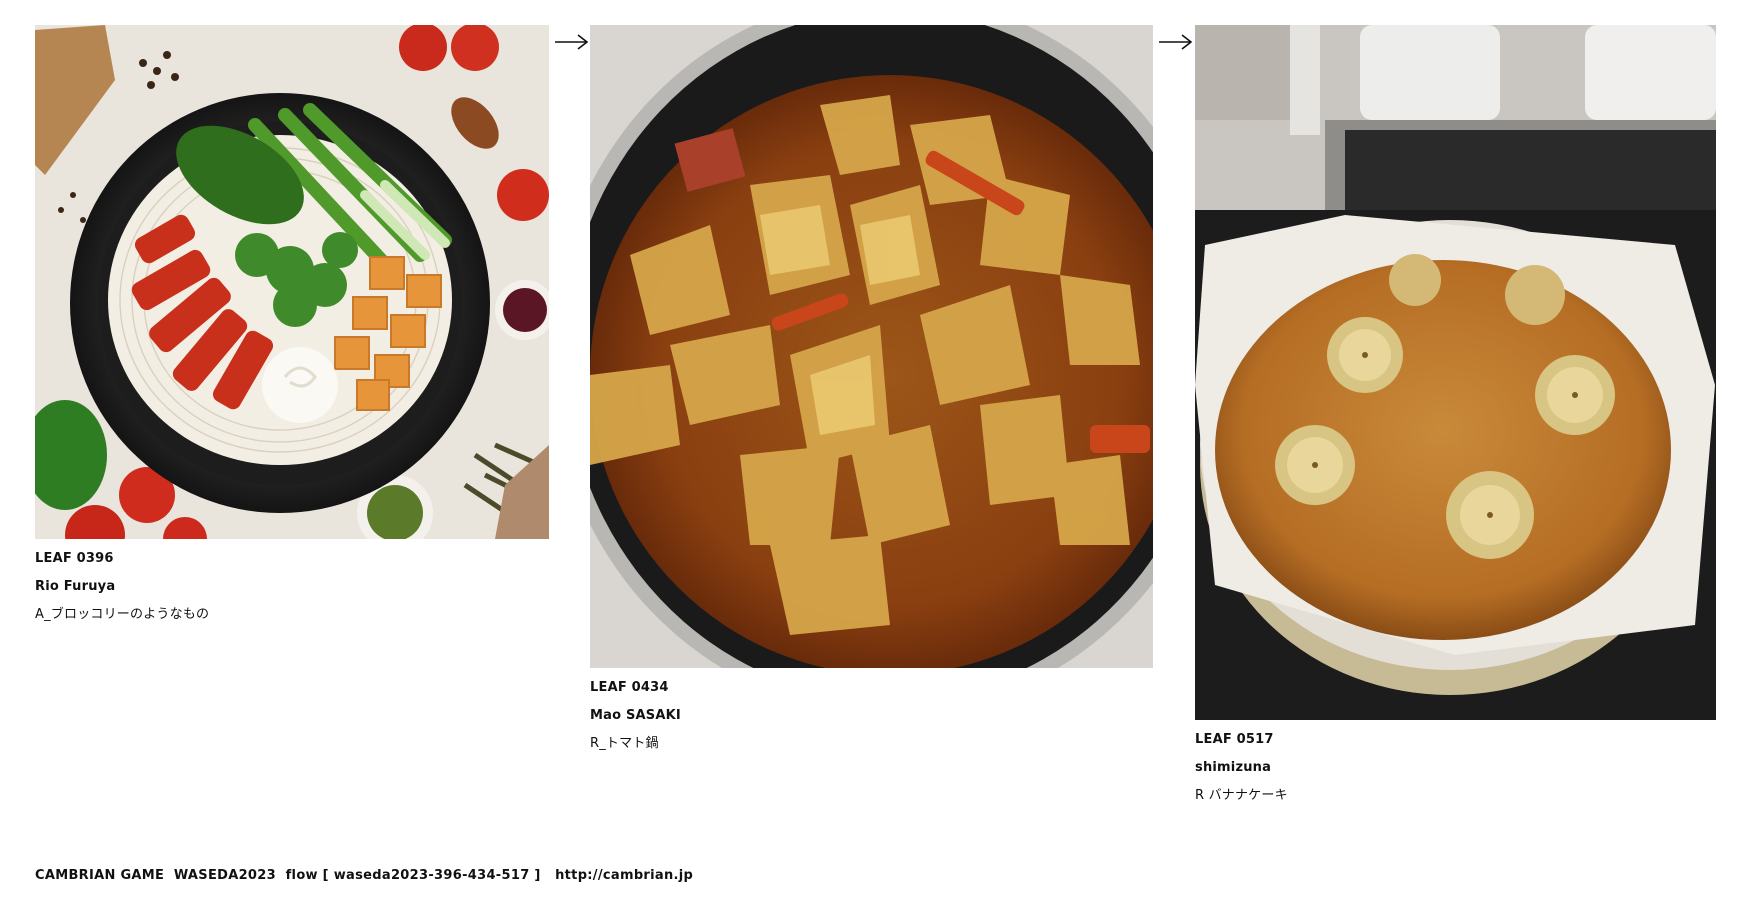 The image size is (1744, 900). I want to click on leaf-code-0517: LEAF 0517, so click(1234, 739).